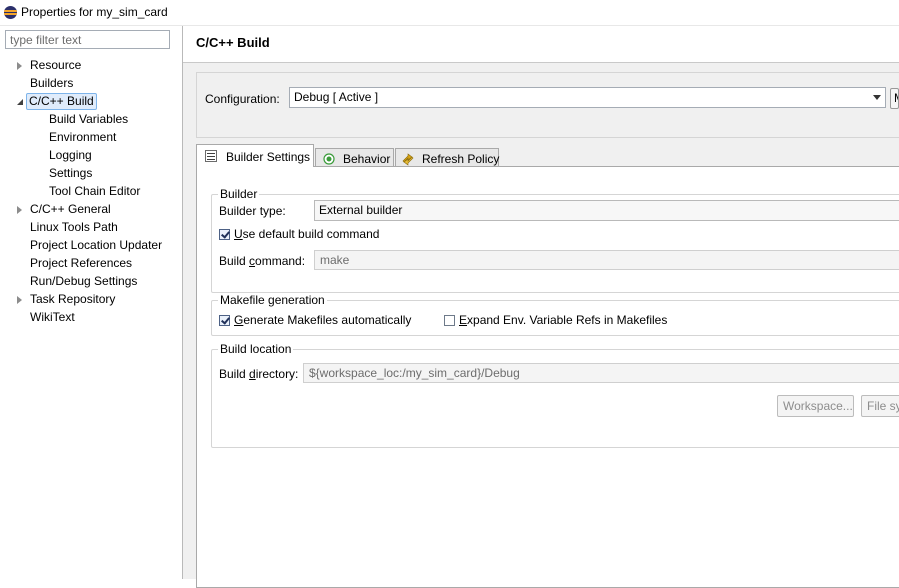 This screenshot has width=899, height=588. I want to click on builder-type-select: External builder, so click(606, 210).